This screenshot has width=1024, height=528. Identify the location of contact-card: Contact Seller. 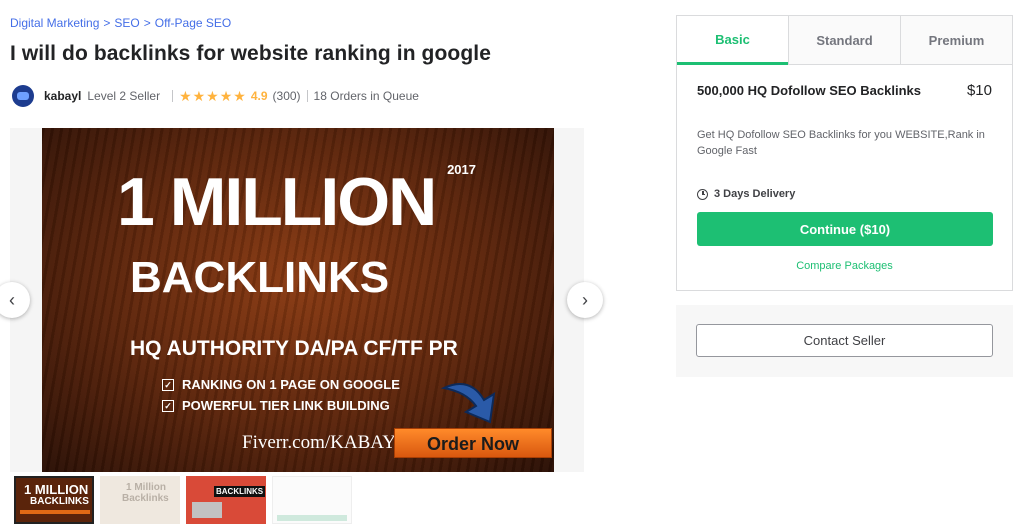
(844, 341).